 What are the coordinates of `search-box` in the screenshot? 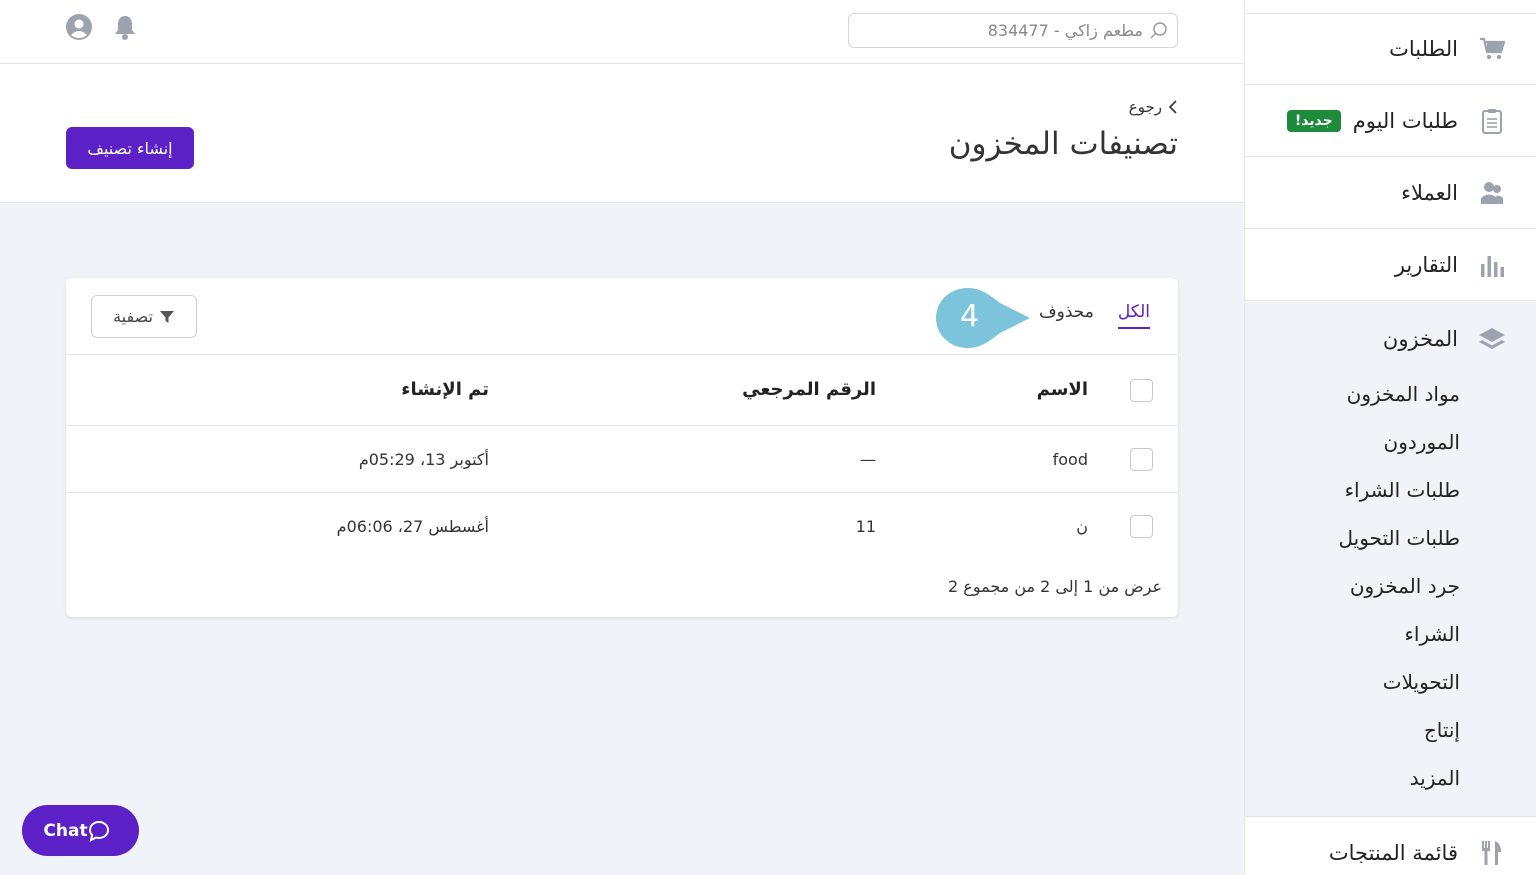 It's located at (1013, 30).